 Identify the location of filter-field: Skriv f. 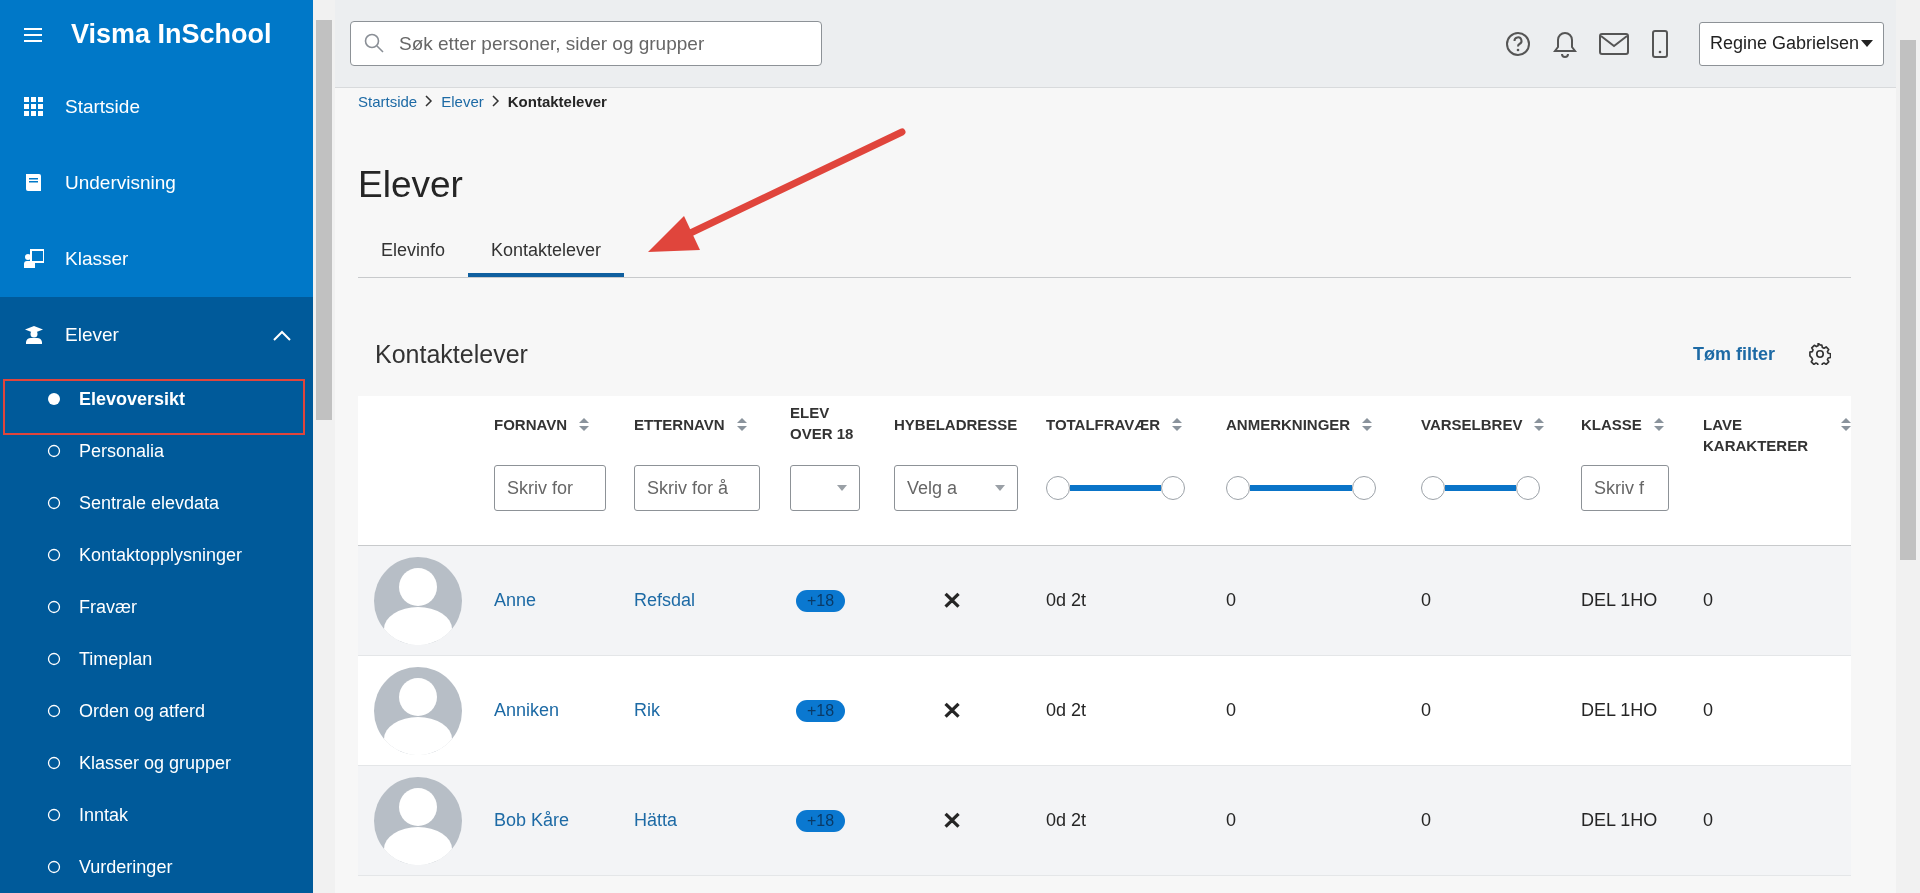
(1625, 488).